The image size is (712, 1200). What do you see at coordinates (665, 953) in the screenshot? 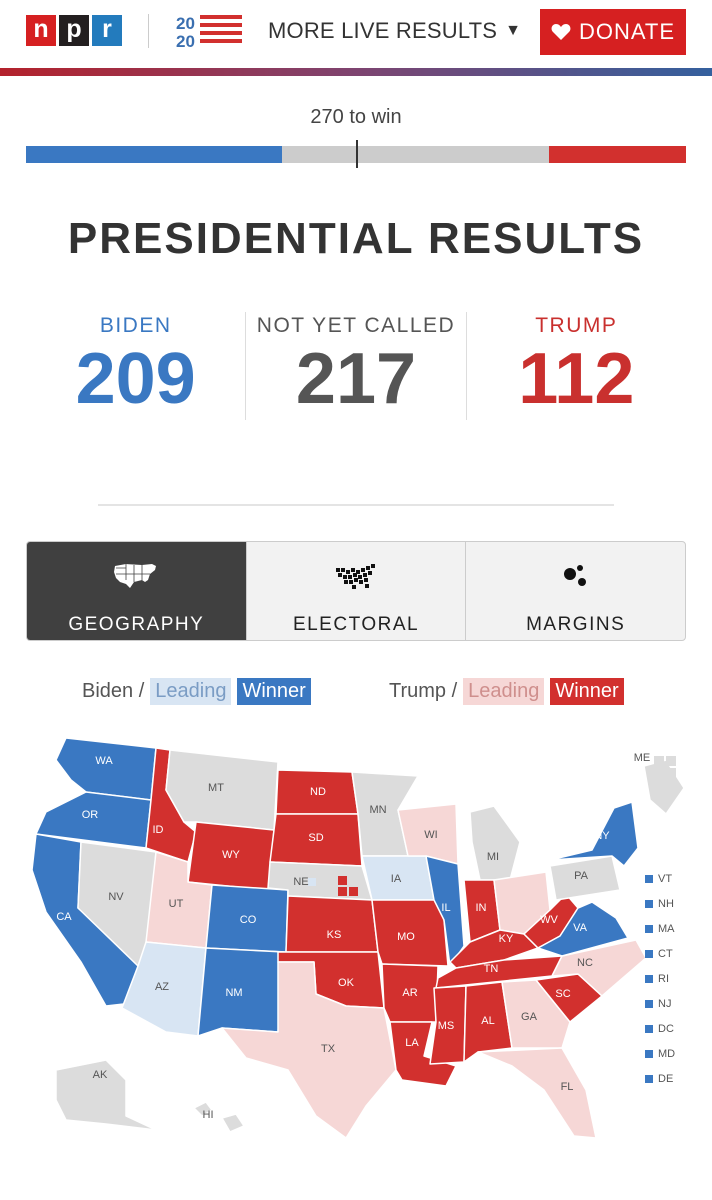
I see `small-state-label: CT` at bounding box center [665, 953].